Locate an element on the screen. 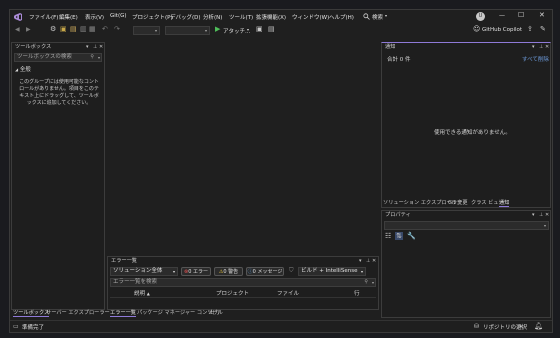  error-list-search-input: エラー一覧を検索 ⚲ ▾ is located at coordinates (243, 282).